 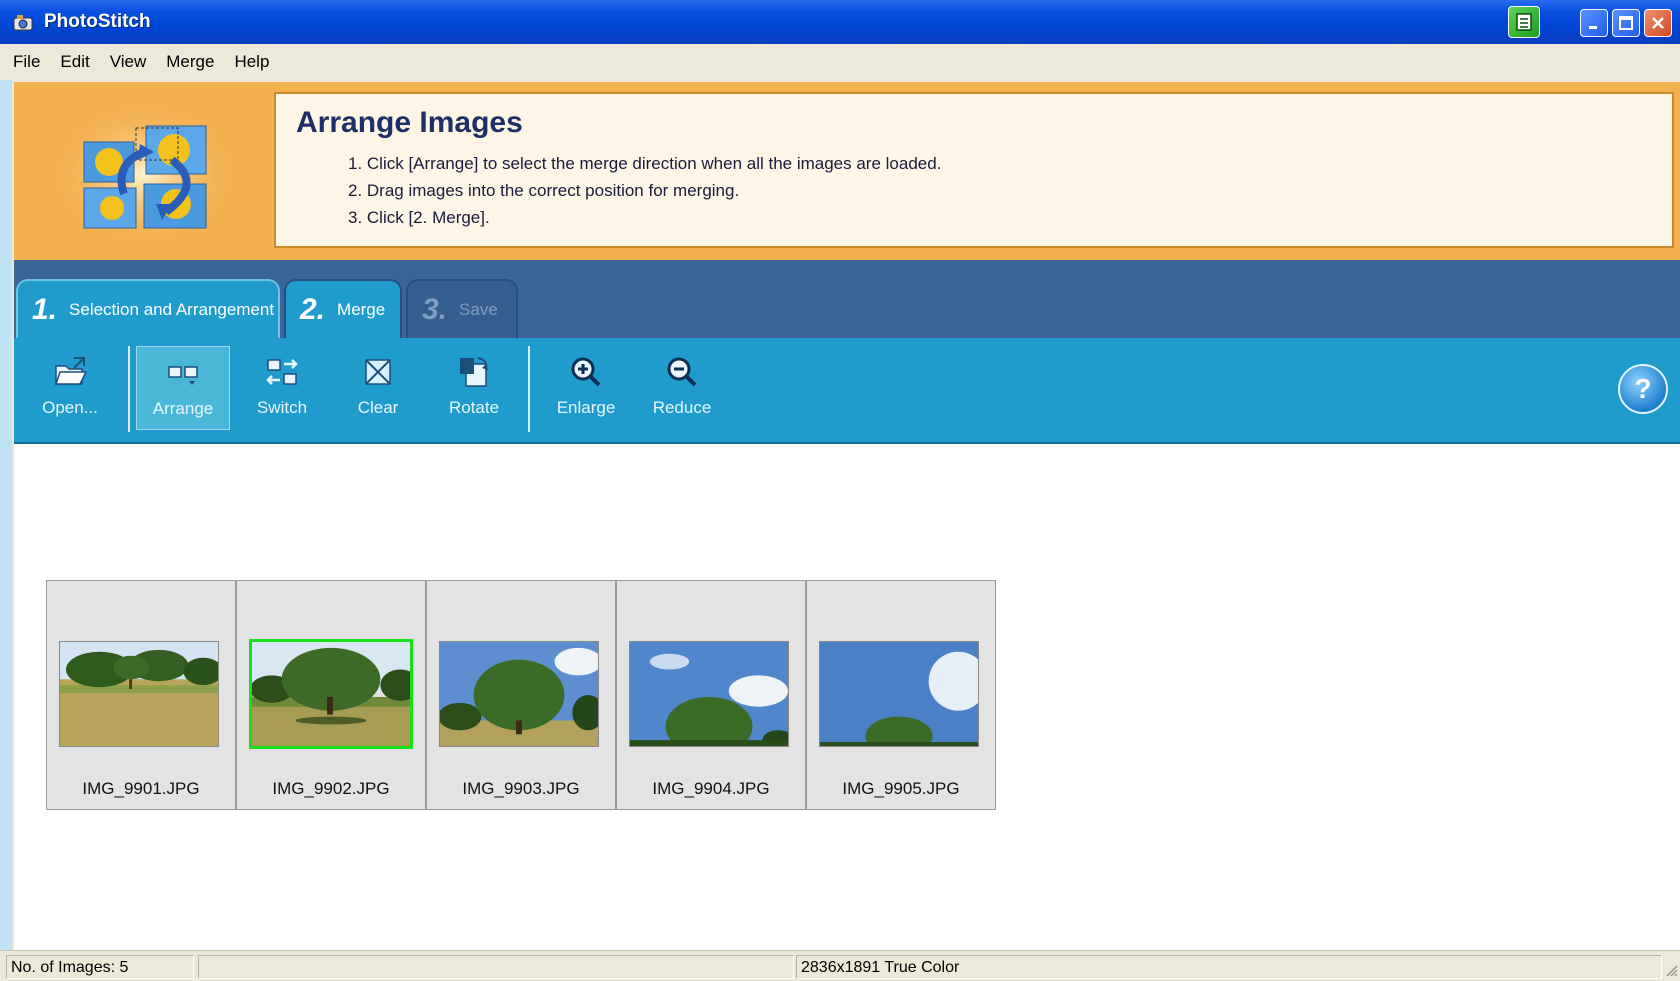 I want to click on zoom-out-icon, so click(x=682, y=372).